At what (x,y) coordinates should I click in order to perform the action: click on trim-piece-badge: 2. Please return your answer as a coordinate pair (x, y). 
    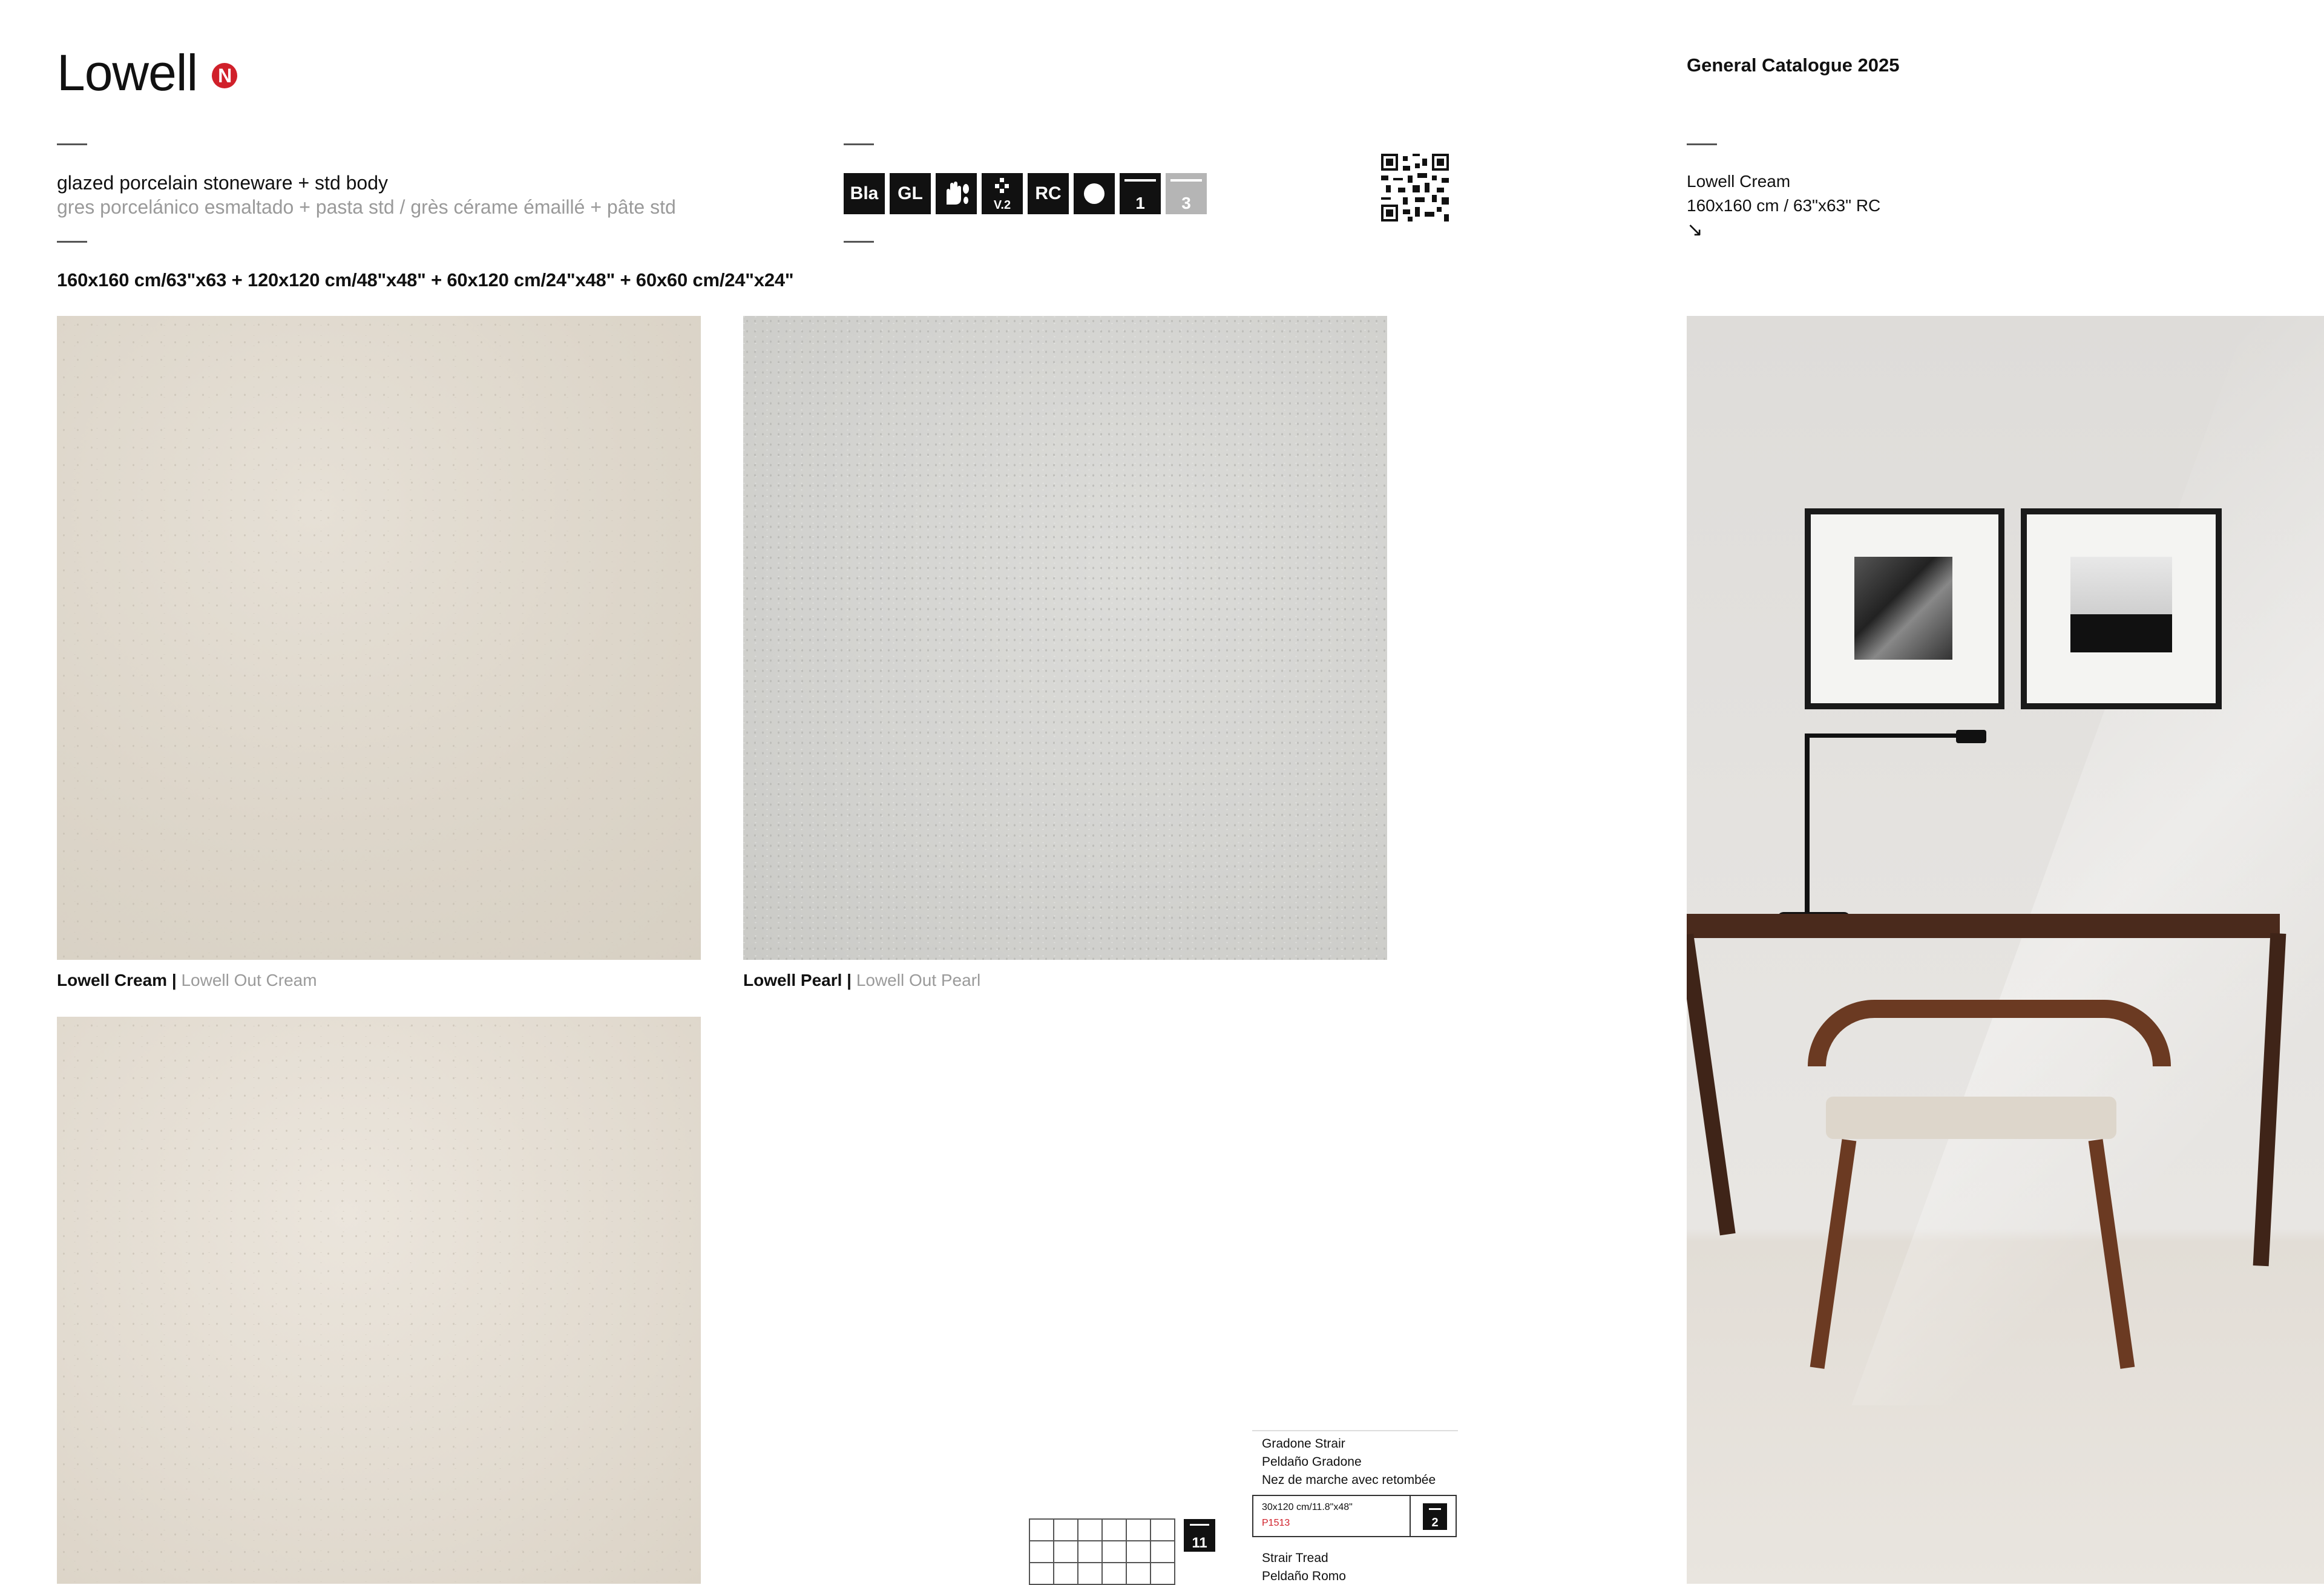
    Looking at the image, I should click on (1435, 1516).